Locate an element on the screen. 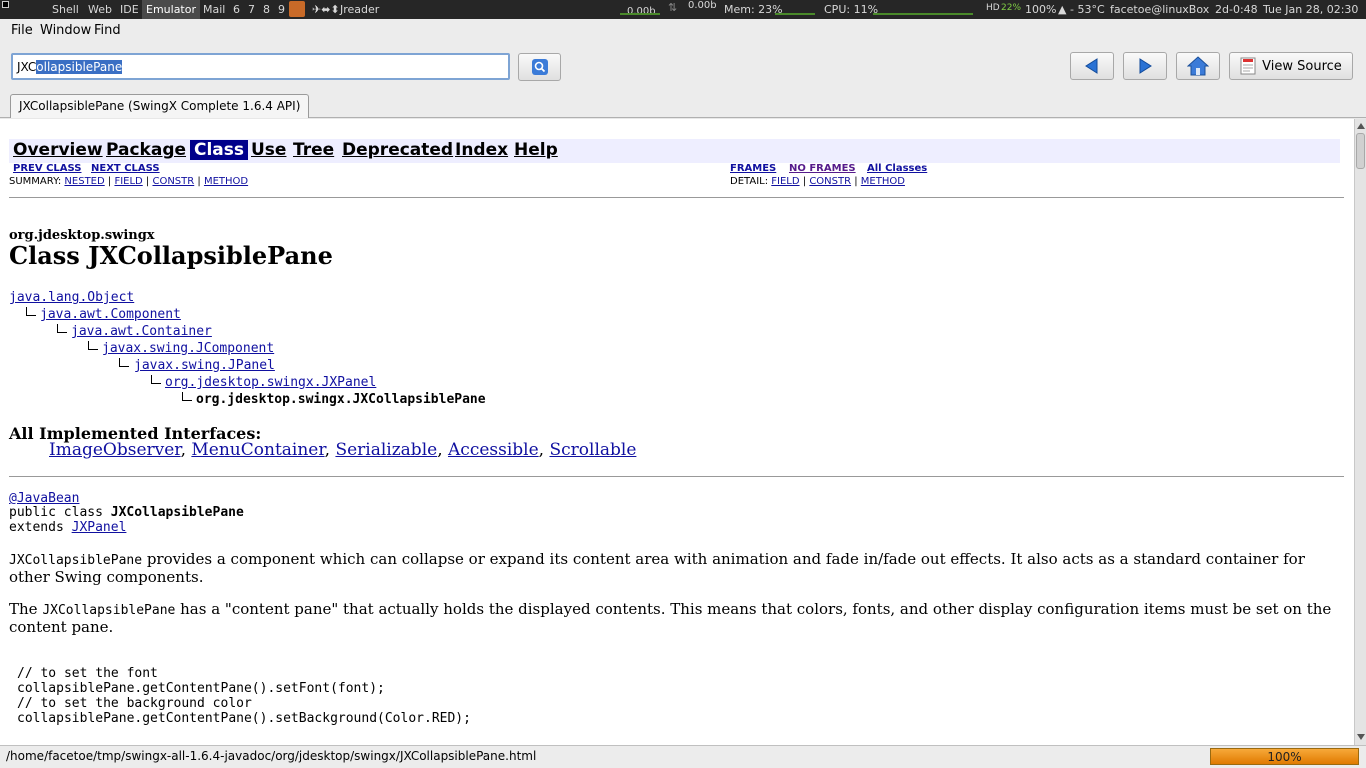 This screenshot has height=768, width=1366. hierarchy-component: java.awt.Component is located at coordinates (110, 314).